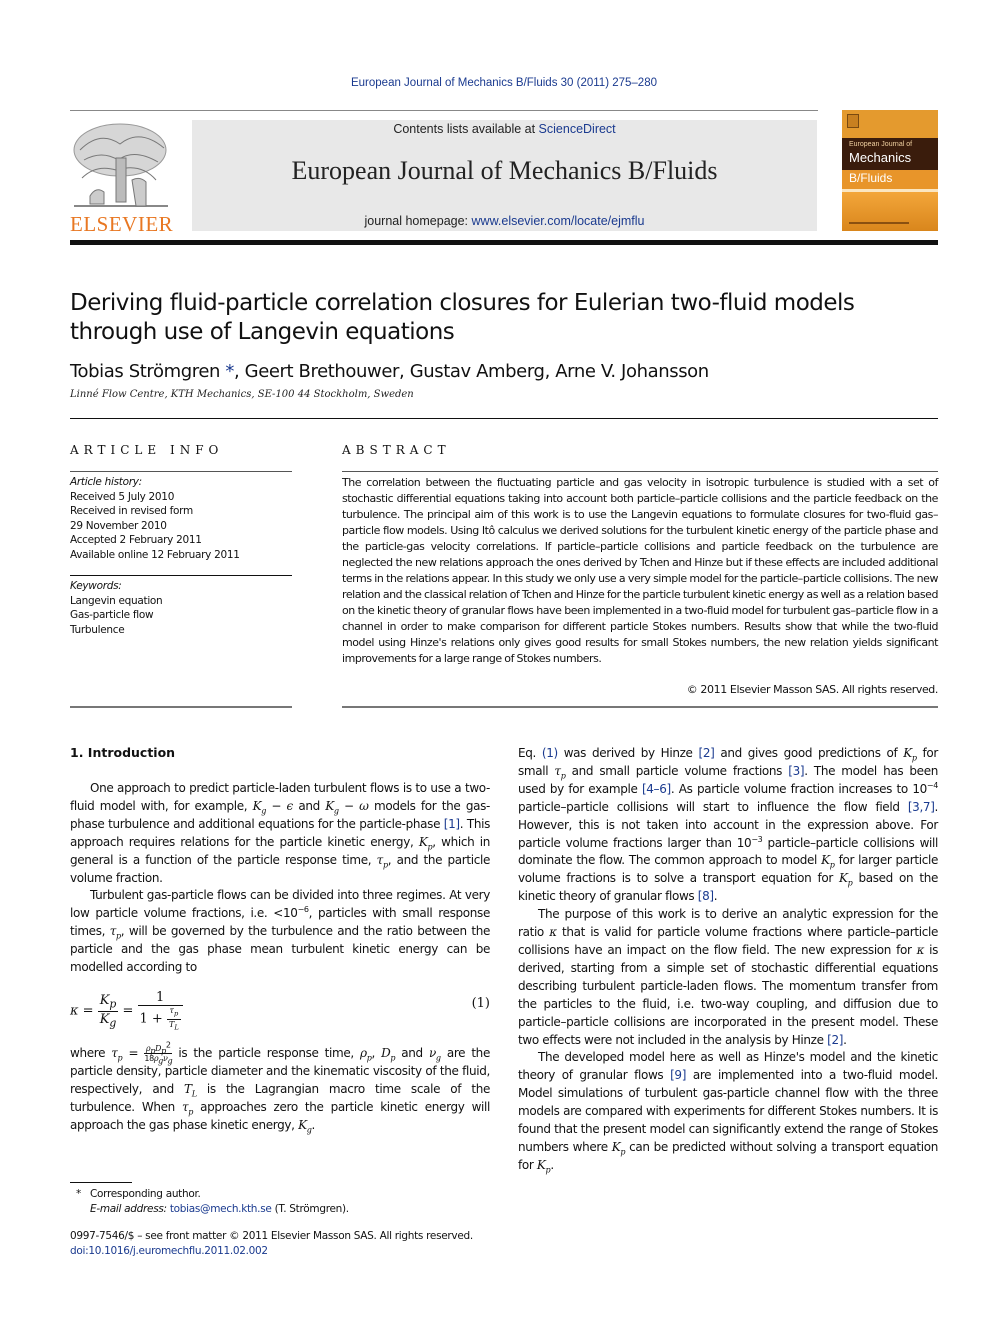 The width and height of the screenshot is (992, 1323). What do you see at coordinates (418, 221) in the screenshot?
I see `homepage-prefix: journal homepage:` at bounding box center [418, 221].